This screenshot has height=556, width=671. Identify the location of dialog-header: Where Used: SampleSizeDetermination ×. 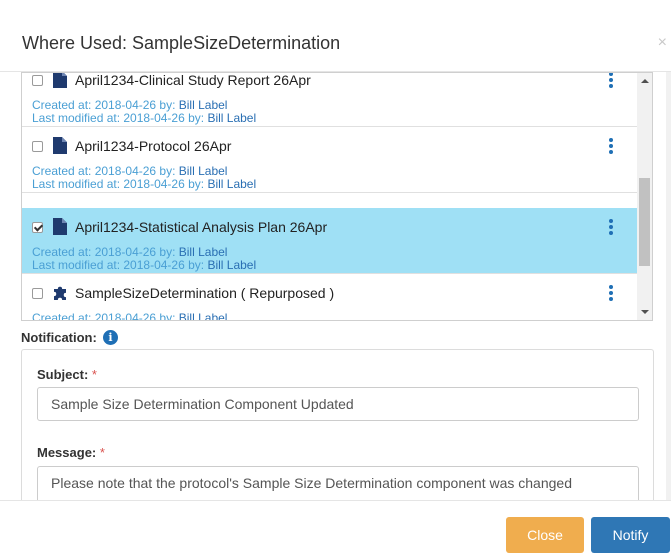
(335, 36).